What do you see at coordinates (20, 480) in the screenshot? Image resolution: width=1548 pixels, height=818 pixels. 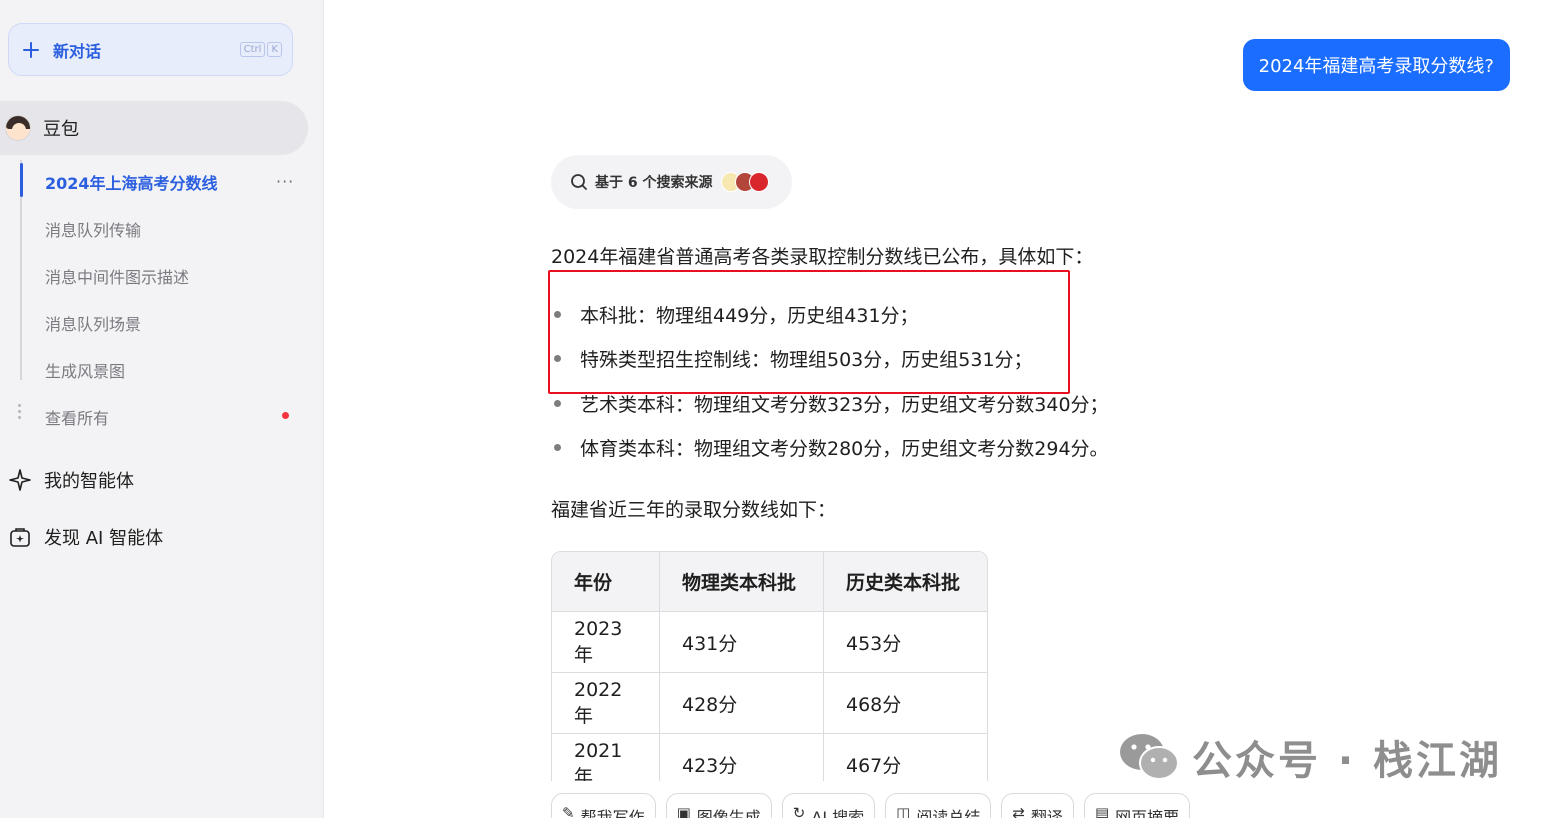 I see `sparkle-icon` at bounding box center [20, 480].